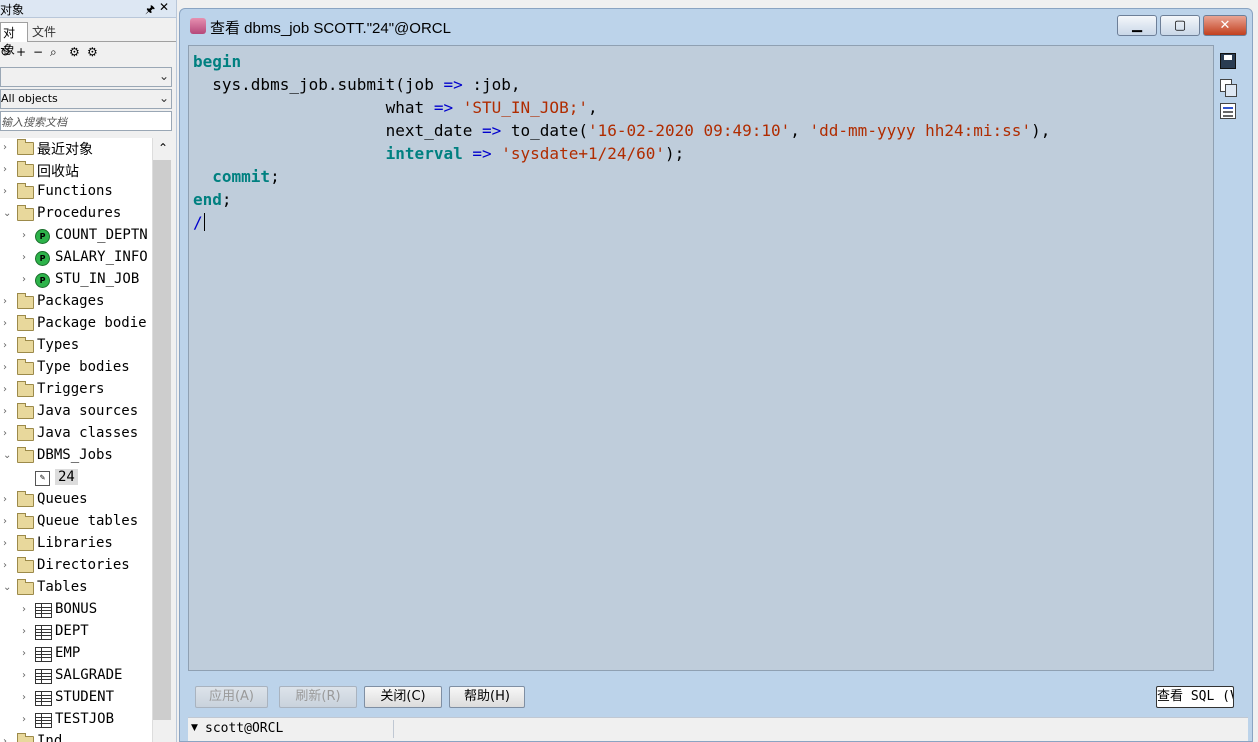 This screenshot has height=742, width=1258. I want to click on tree-item: › Directories, so click(76, 567).